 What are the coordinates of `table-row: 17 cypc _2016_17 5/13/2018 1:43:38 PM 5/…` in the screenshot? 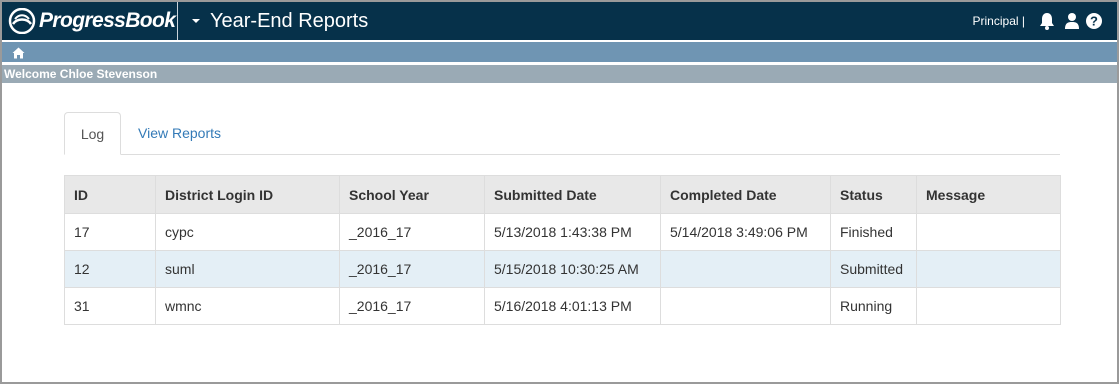 It's located at (562, 232).